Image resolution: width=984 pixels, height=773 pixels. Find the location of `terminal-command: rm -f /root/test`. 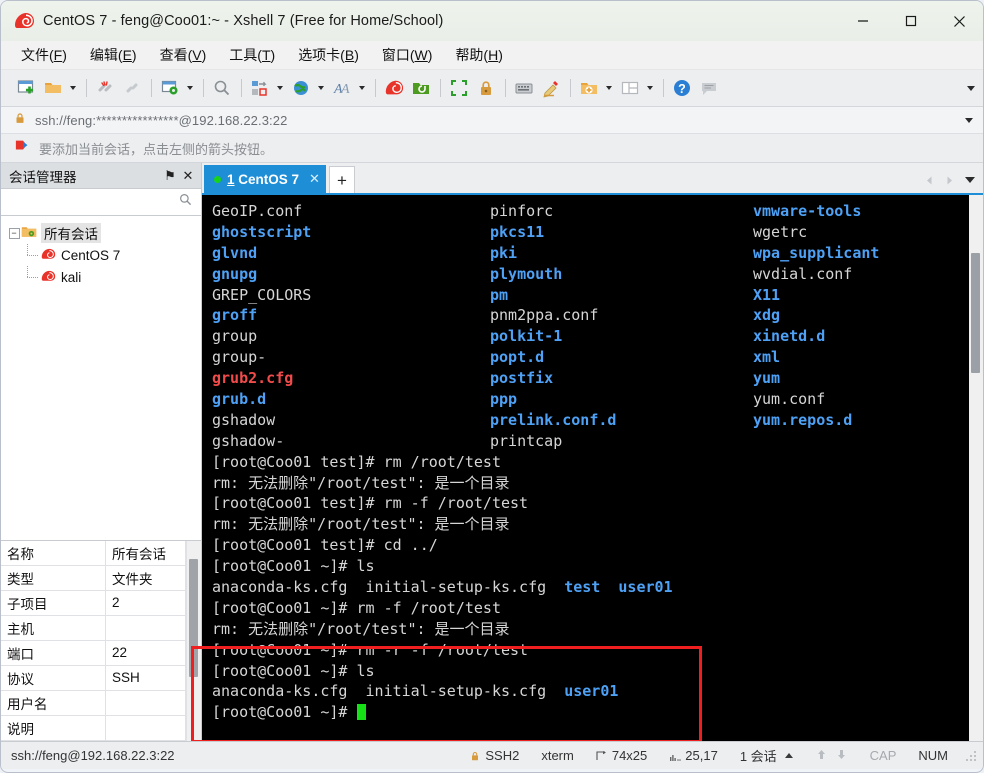

terminal-command: rm -f /root/test is located at coordinates (429, 607).